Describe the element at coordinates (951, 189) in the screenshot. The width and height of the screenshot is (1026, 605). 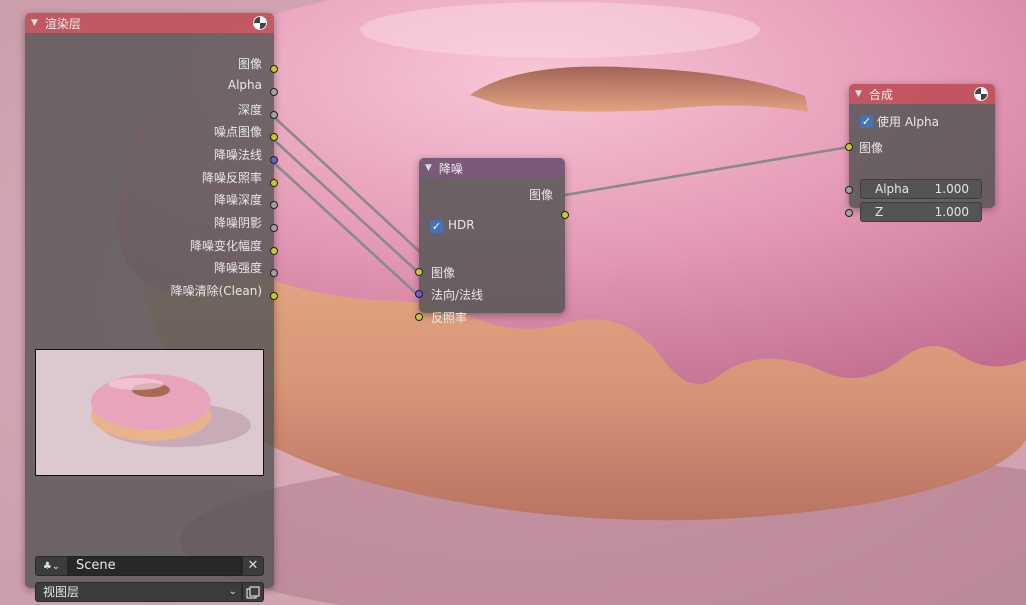
I see `alpha-field-value: 1.000` at that location.